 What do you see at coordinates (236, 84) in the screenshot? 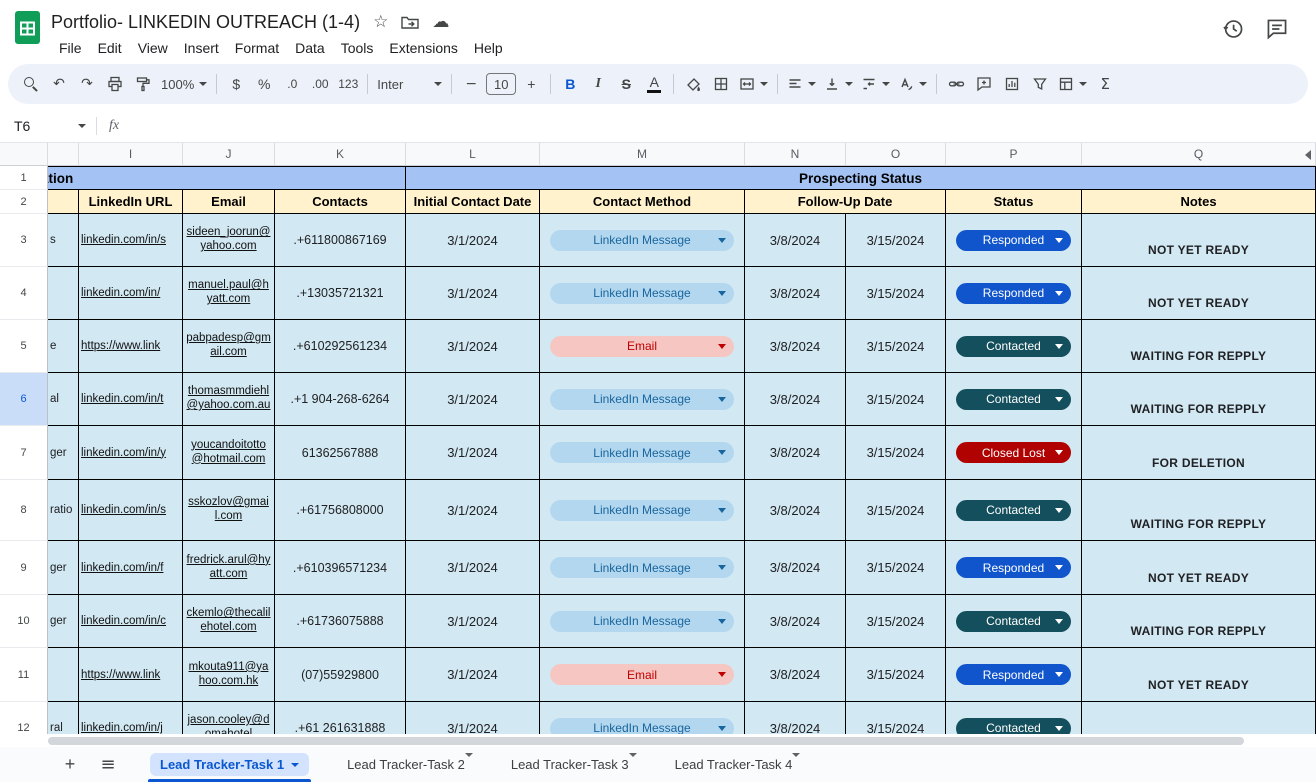
I see `format-currency-button: $` at bounding box center [236, 84].